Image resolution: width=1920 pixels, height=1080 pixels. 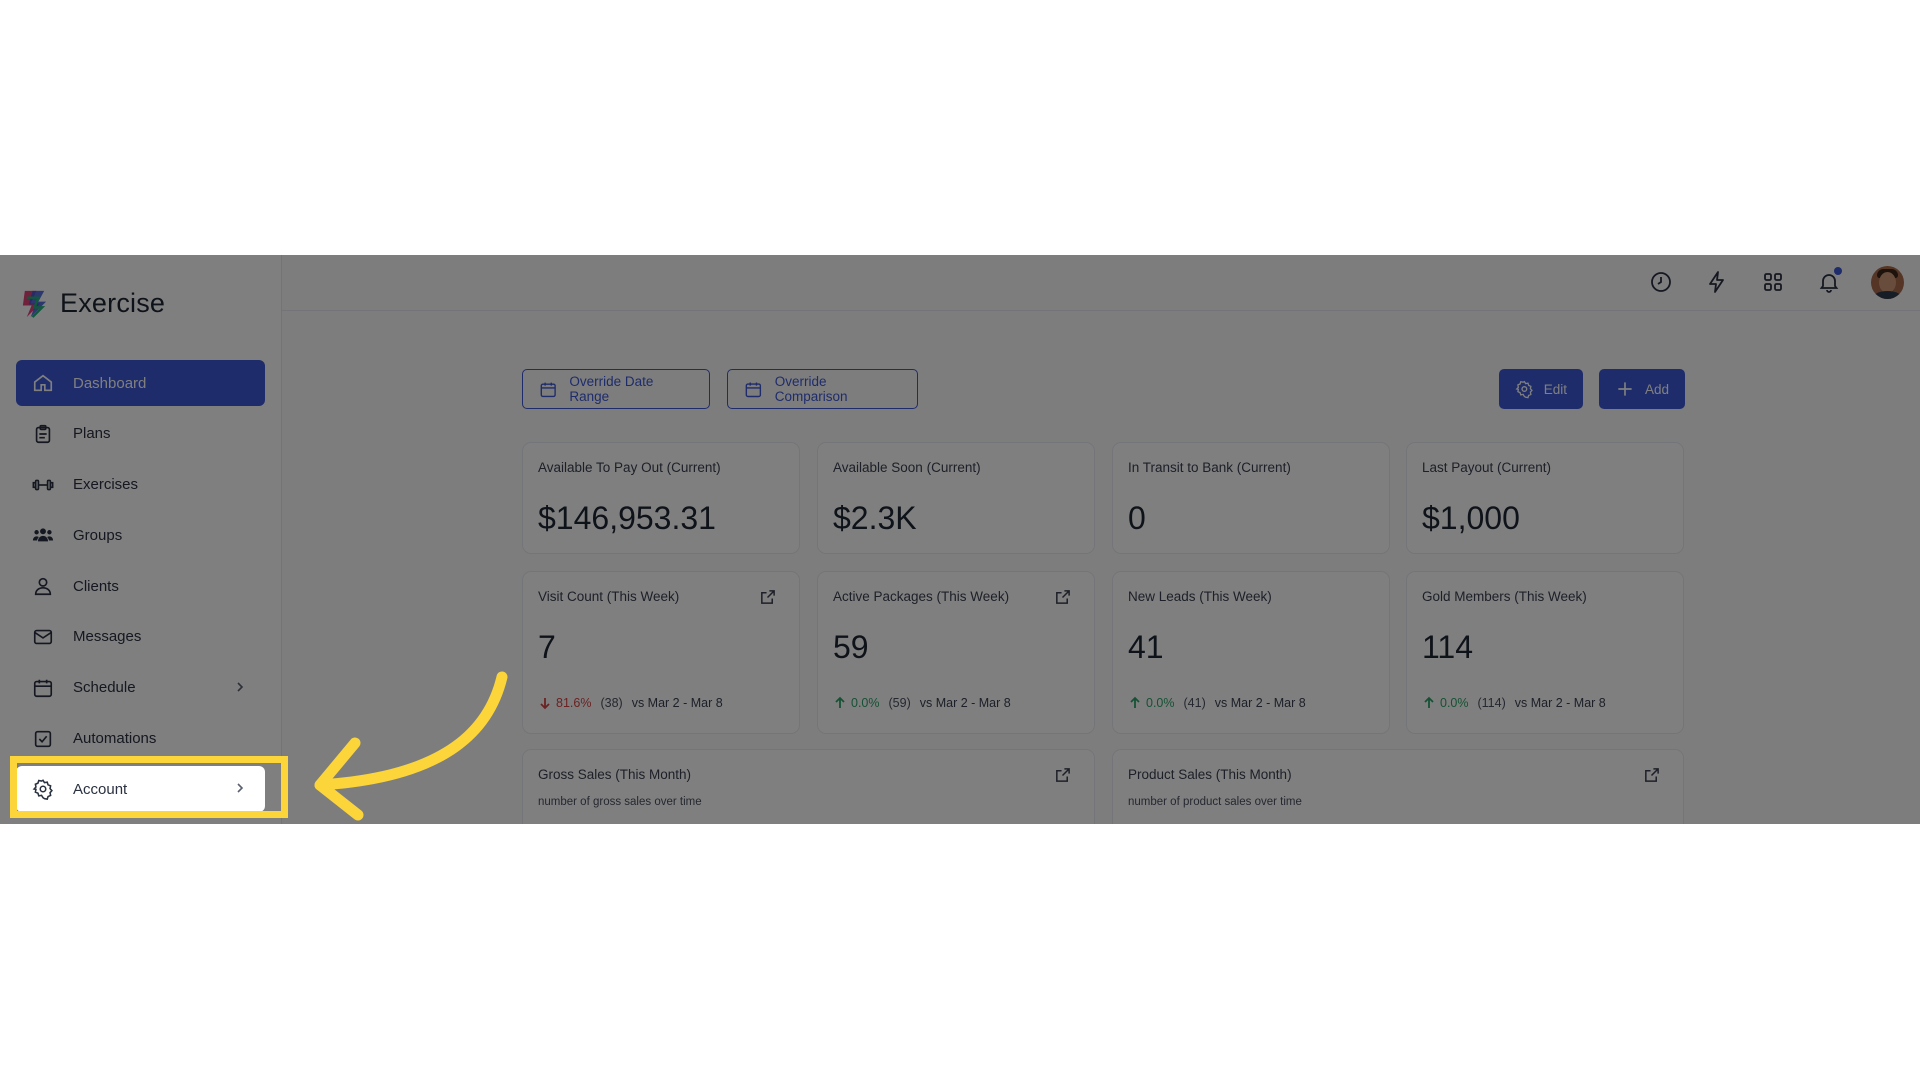 I want to click on pointer-arrow-icon, so click(x=411, y=746).